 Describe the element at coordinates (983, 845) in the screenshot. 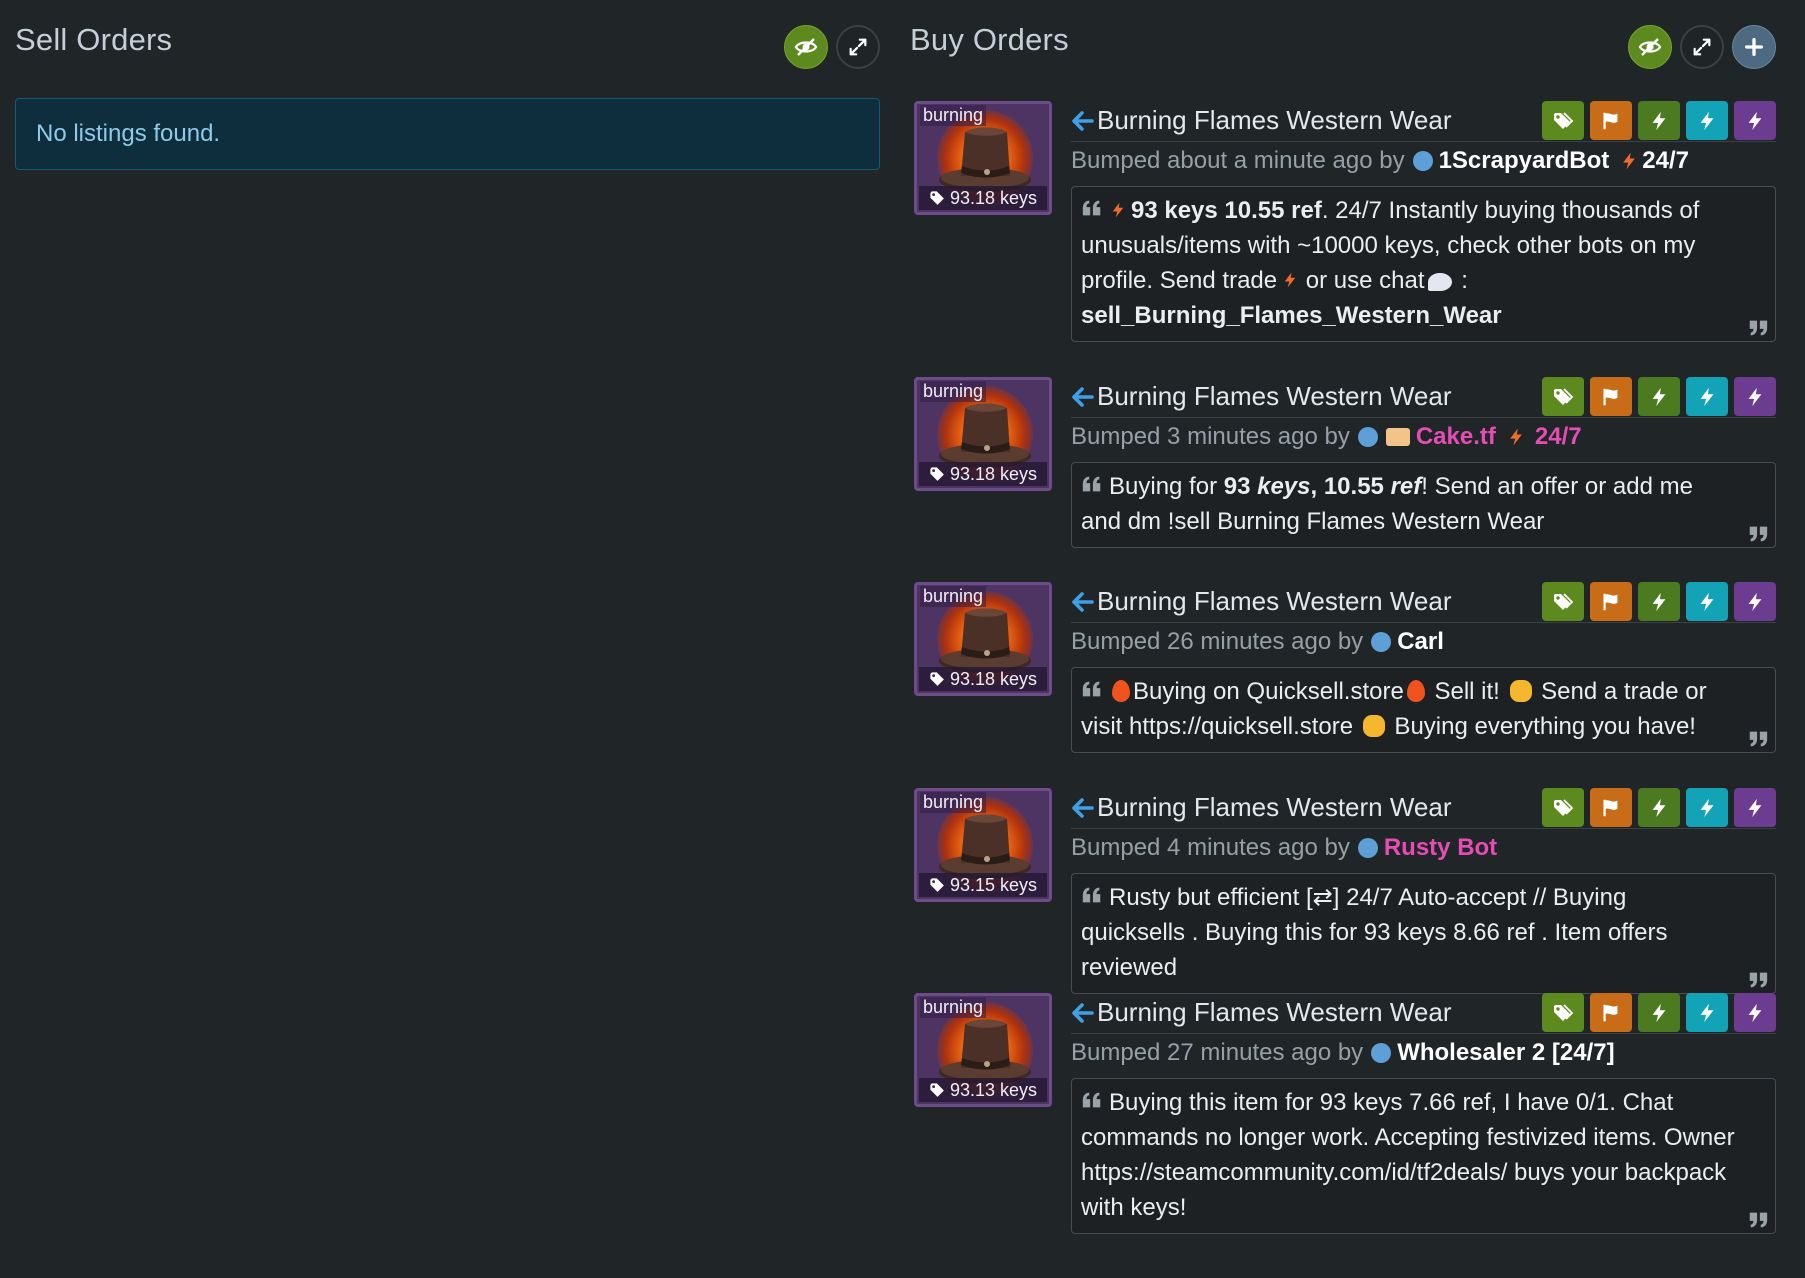

I see `item-thumbnail: burning 93.15 keys` at that location.